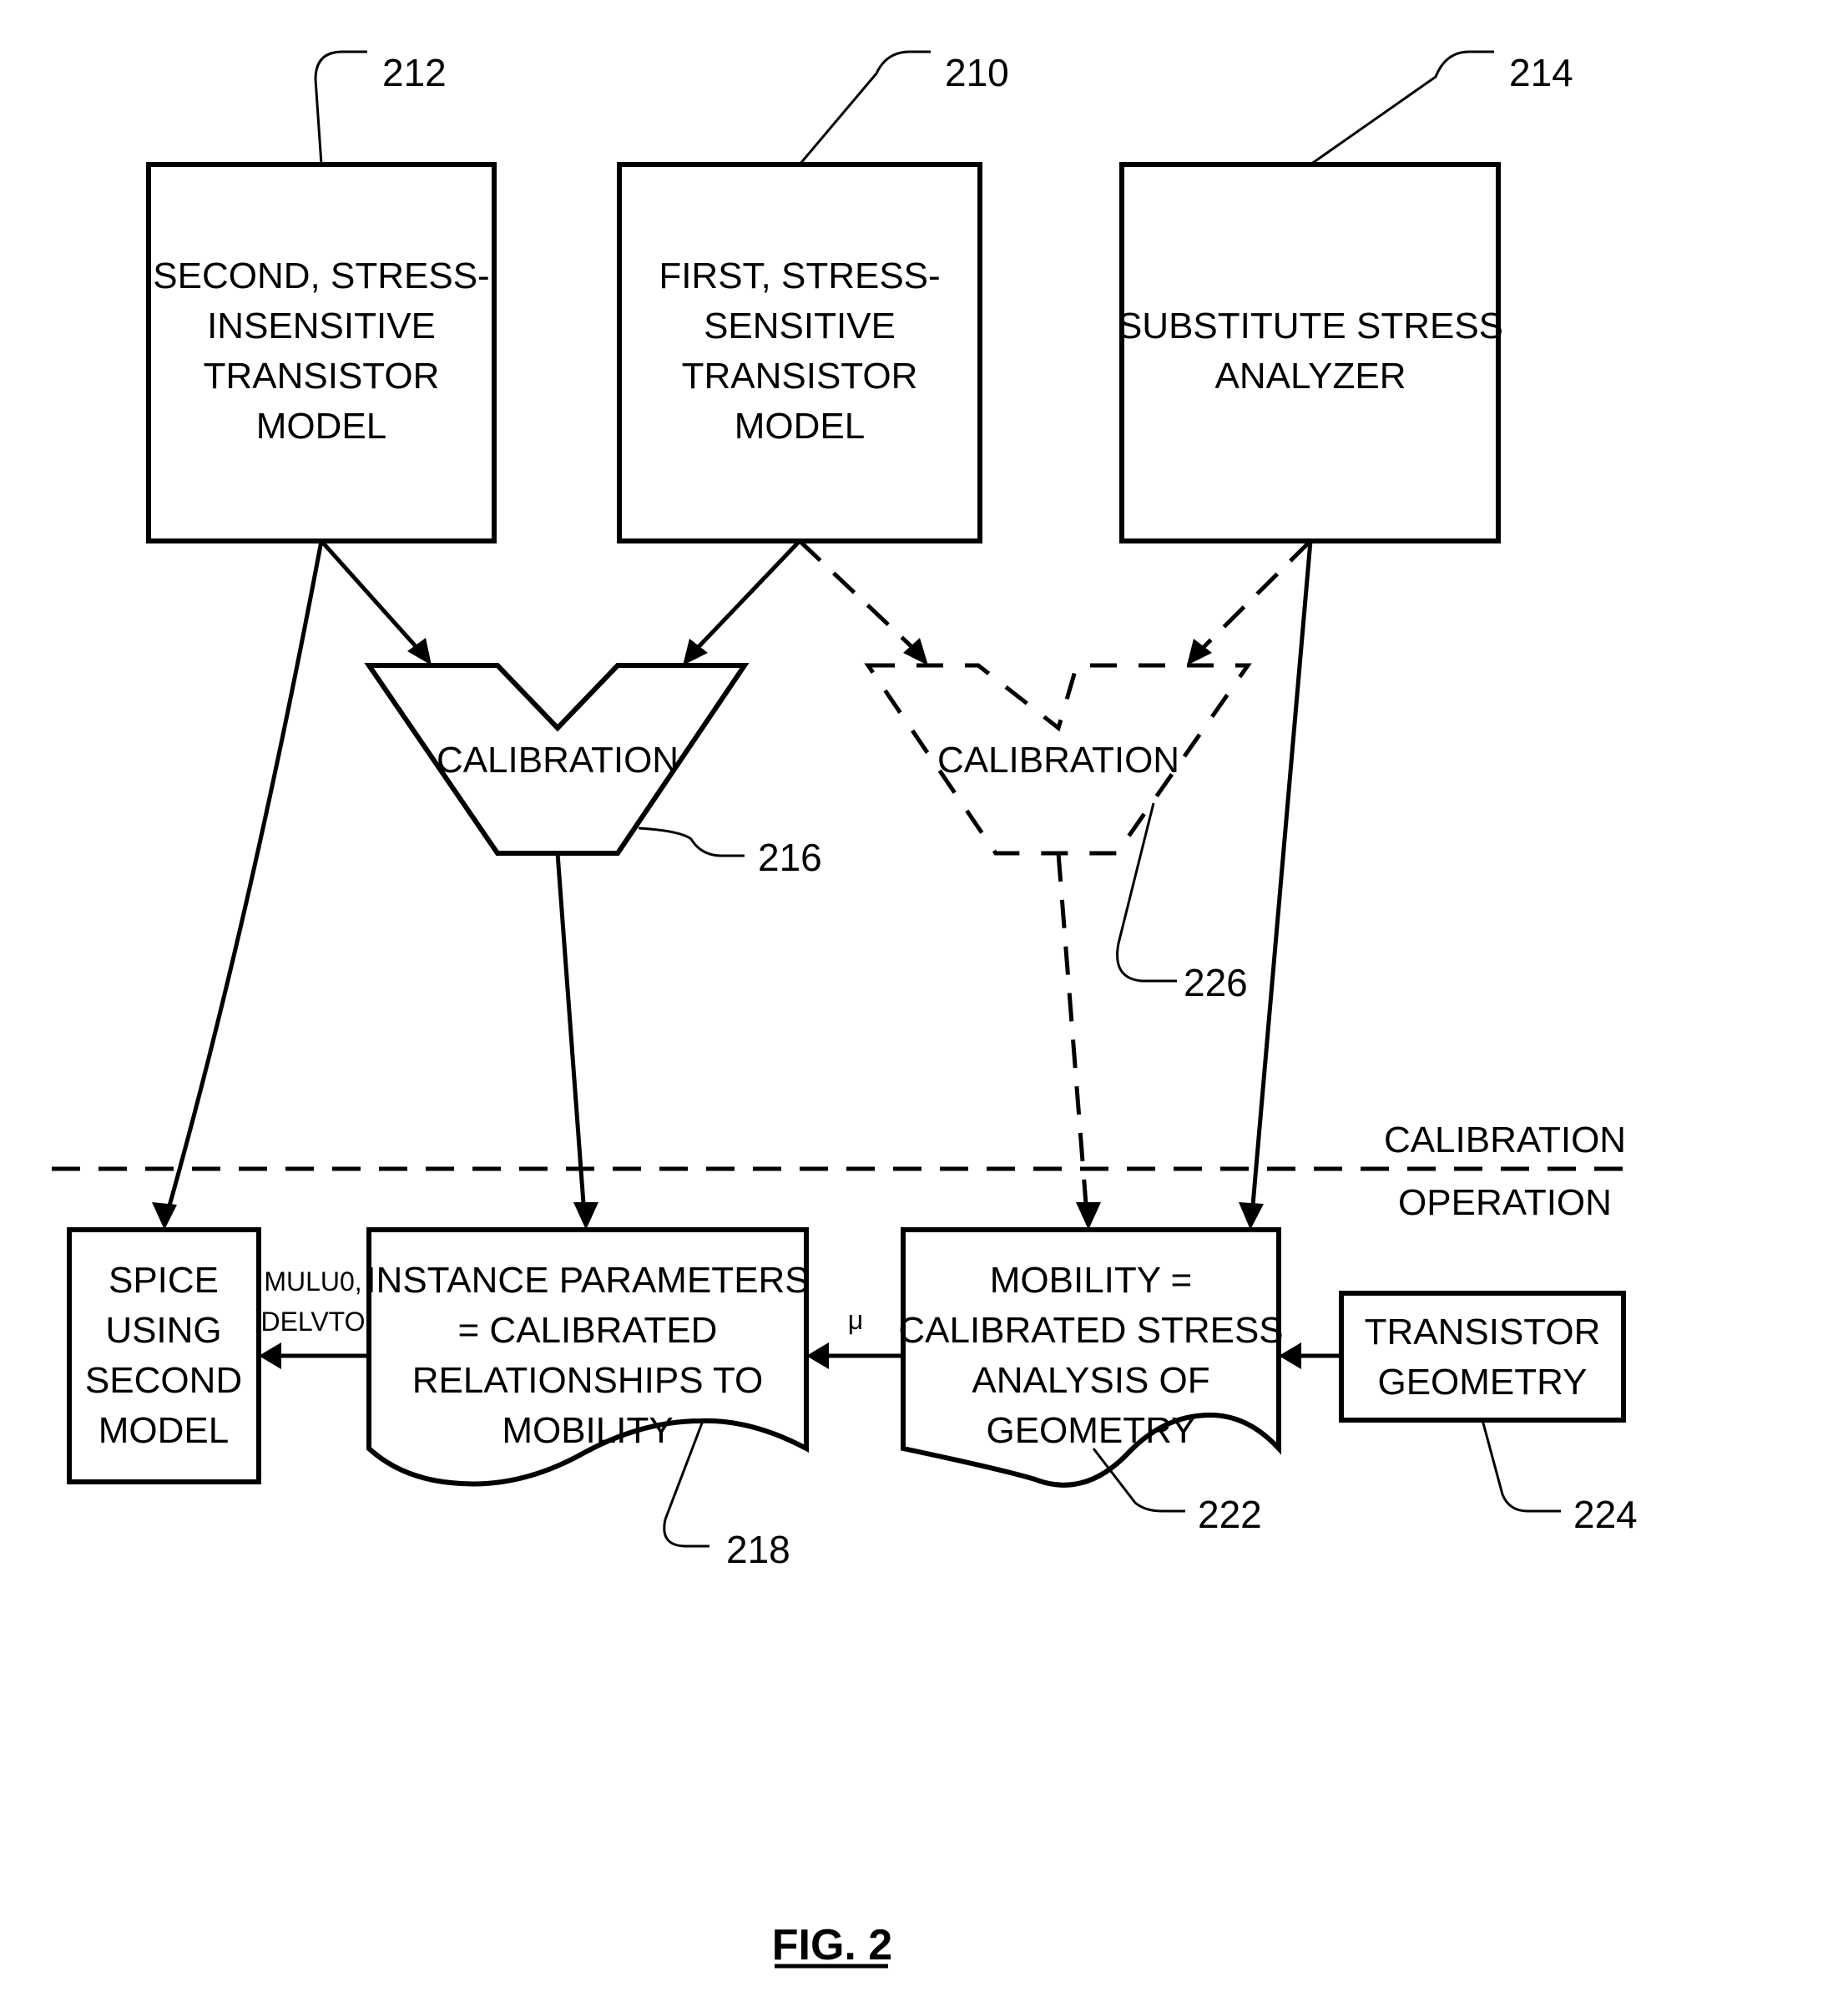  Describe the element at coordinates (758, 1549) in the screenshot. I see `ref-label-218: 218` at that location.